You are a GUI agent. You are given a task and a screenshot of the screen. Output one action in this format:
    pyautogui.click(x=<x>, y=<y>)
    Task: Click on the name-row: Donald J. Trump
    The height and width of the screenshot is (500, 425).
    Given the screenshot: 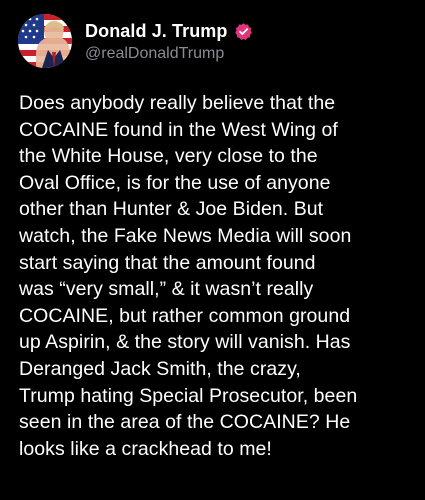 What is the action you would take?
    pyautogui.click(x=169, y=31)
    